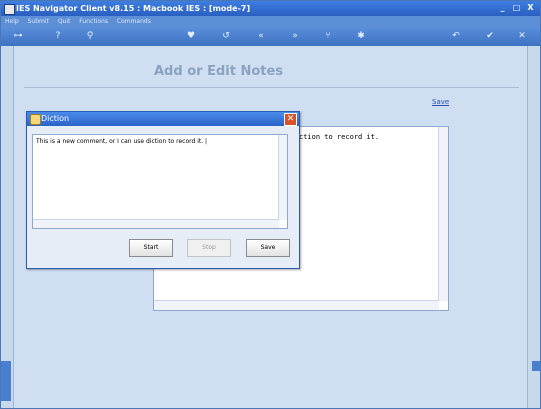 The height and width of the screenshot is (409, 541). I want to click on key-icon: ⊶, so click(18, 36).